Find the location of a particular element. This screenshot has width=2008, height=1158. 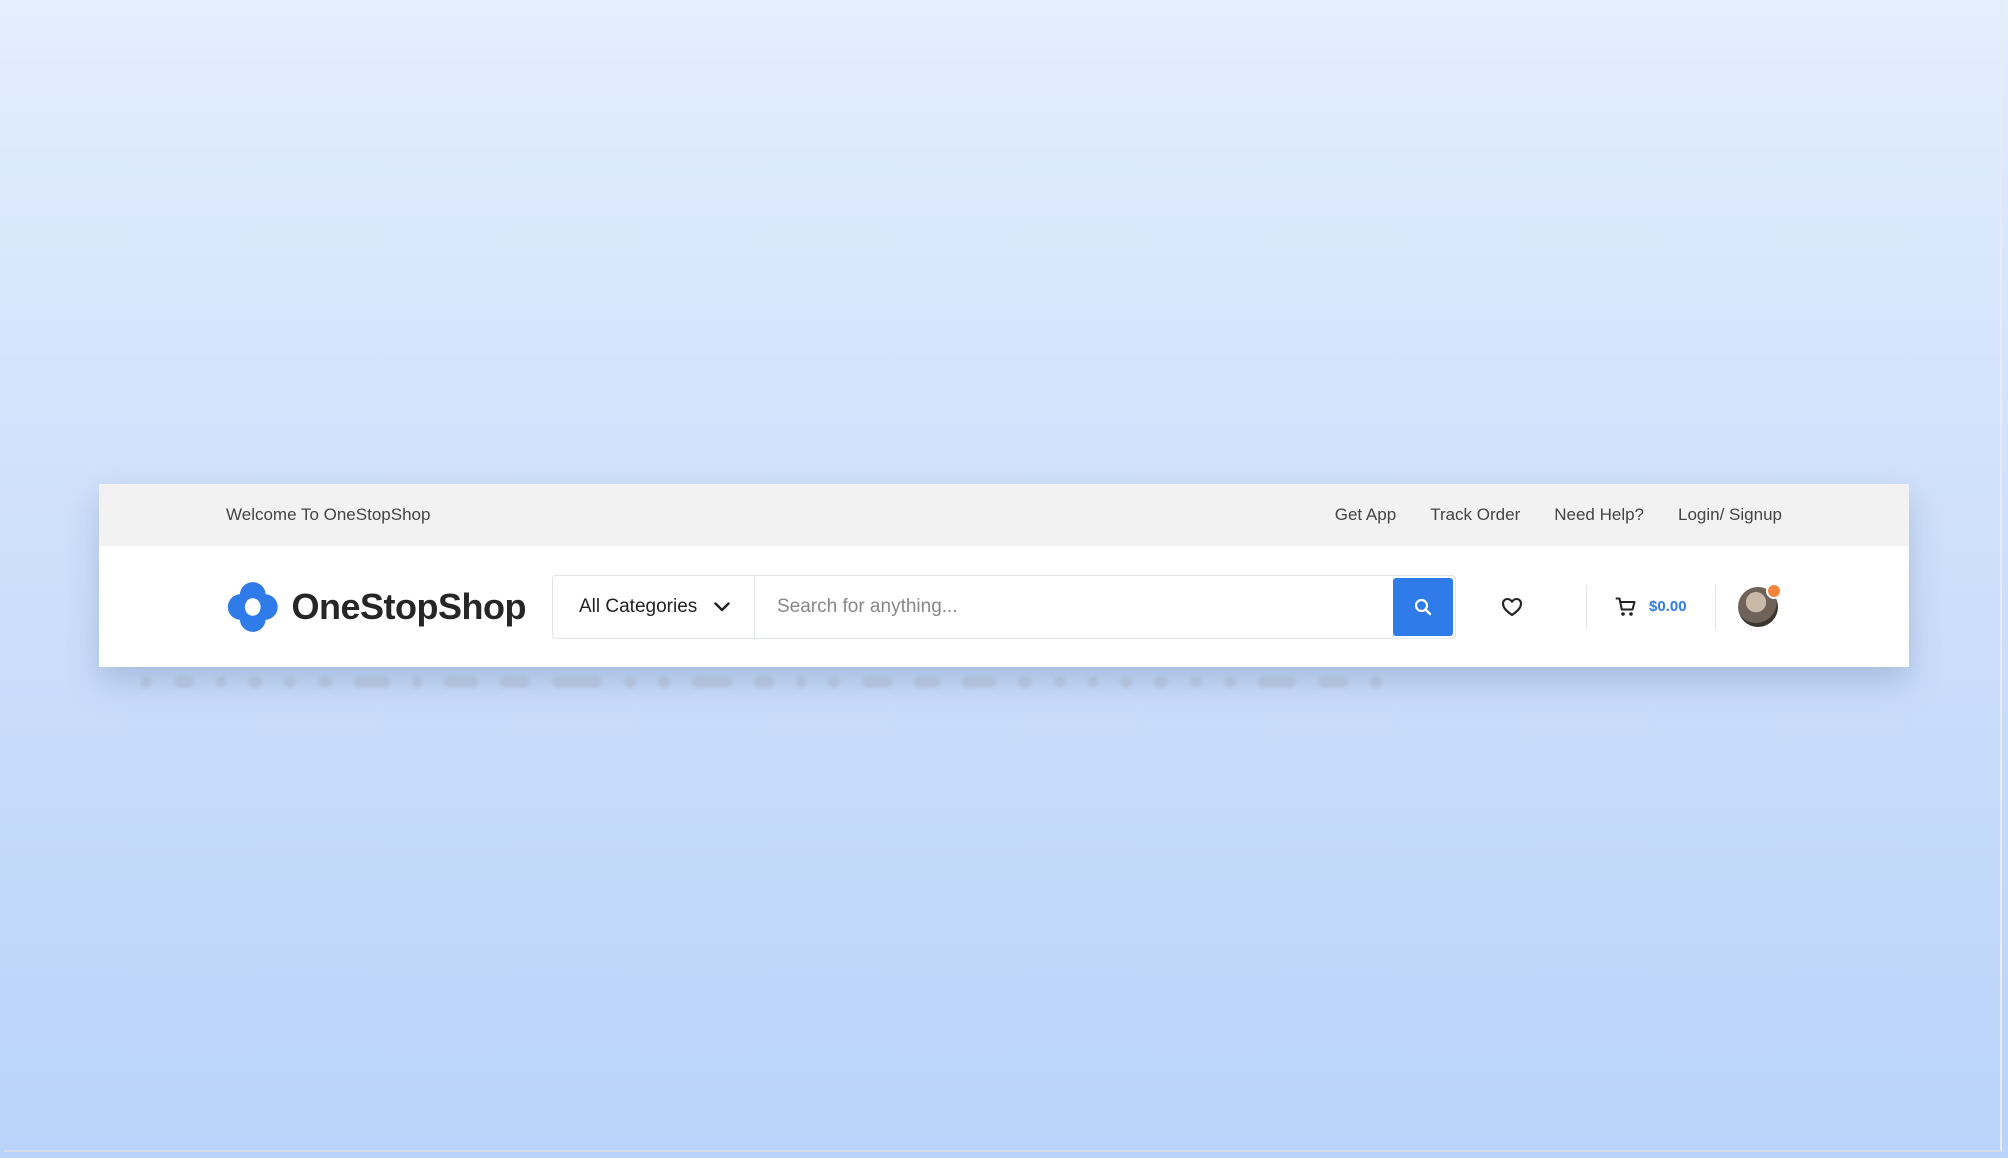

brand: OneStopShop is located at coordinates (376, 607).